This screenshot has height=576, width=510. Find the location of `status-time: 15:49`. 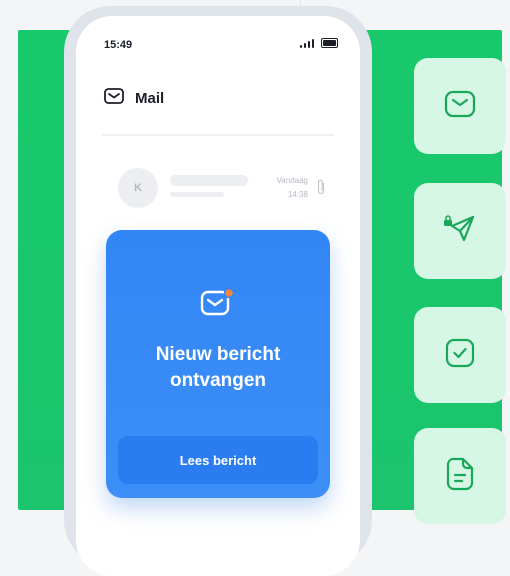

status-time: 15:49 is located at coordinates (118, 45).